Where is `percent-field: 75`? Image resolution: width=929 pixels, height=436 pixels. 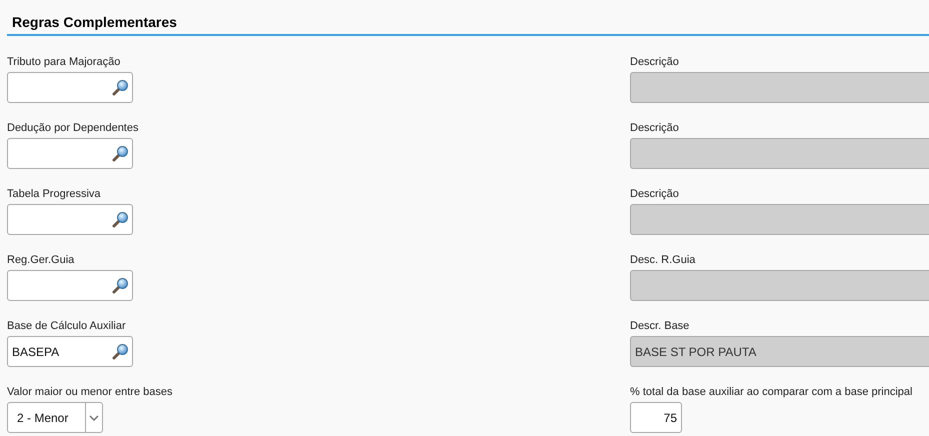 percent-field: 75 is located at coordinates (656, 417).